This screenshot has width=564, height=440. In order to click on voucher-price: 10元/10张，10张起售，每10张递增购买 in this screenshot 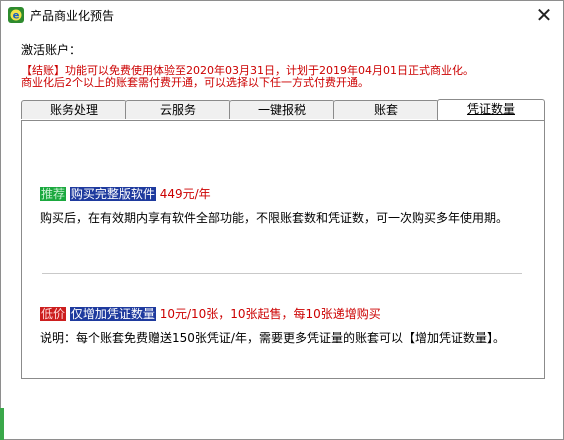, I will do `click(270, 314)`.